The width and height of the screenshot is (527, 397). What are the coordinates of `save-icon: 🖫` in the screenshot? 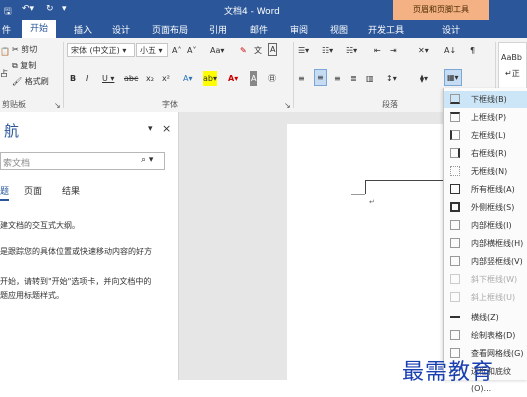 It's located at (8, 12).